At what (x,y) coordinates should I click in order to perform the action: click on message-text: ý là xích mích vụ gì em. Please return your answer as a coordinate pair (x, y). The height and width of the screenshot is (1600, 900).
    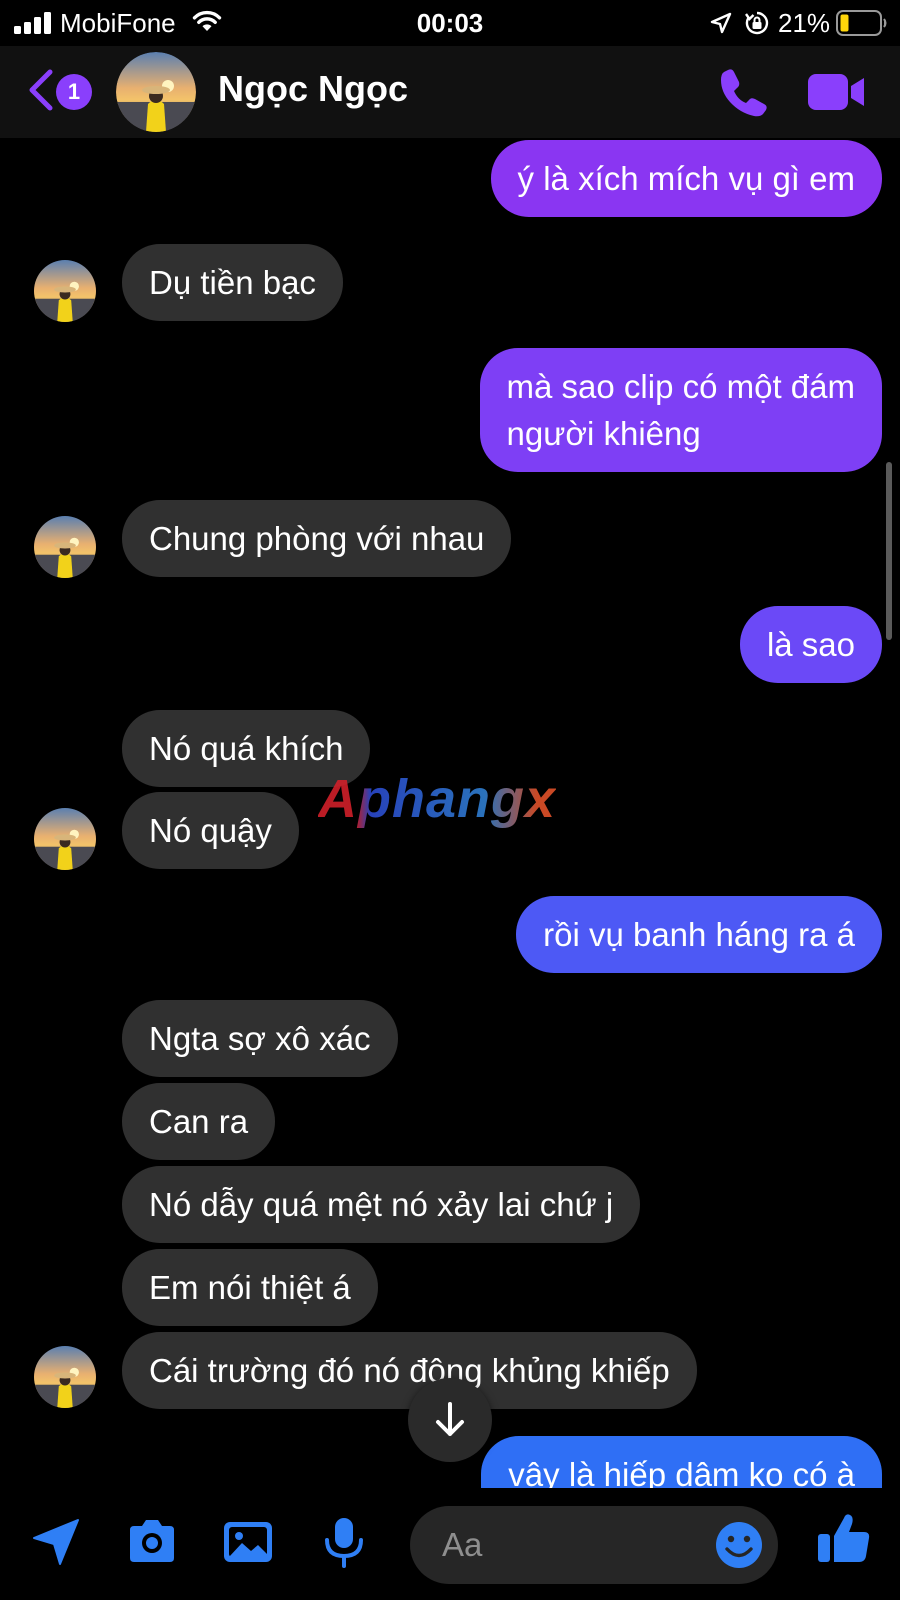
    Looking at the image, I should click on (686, 178).